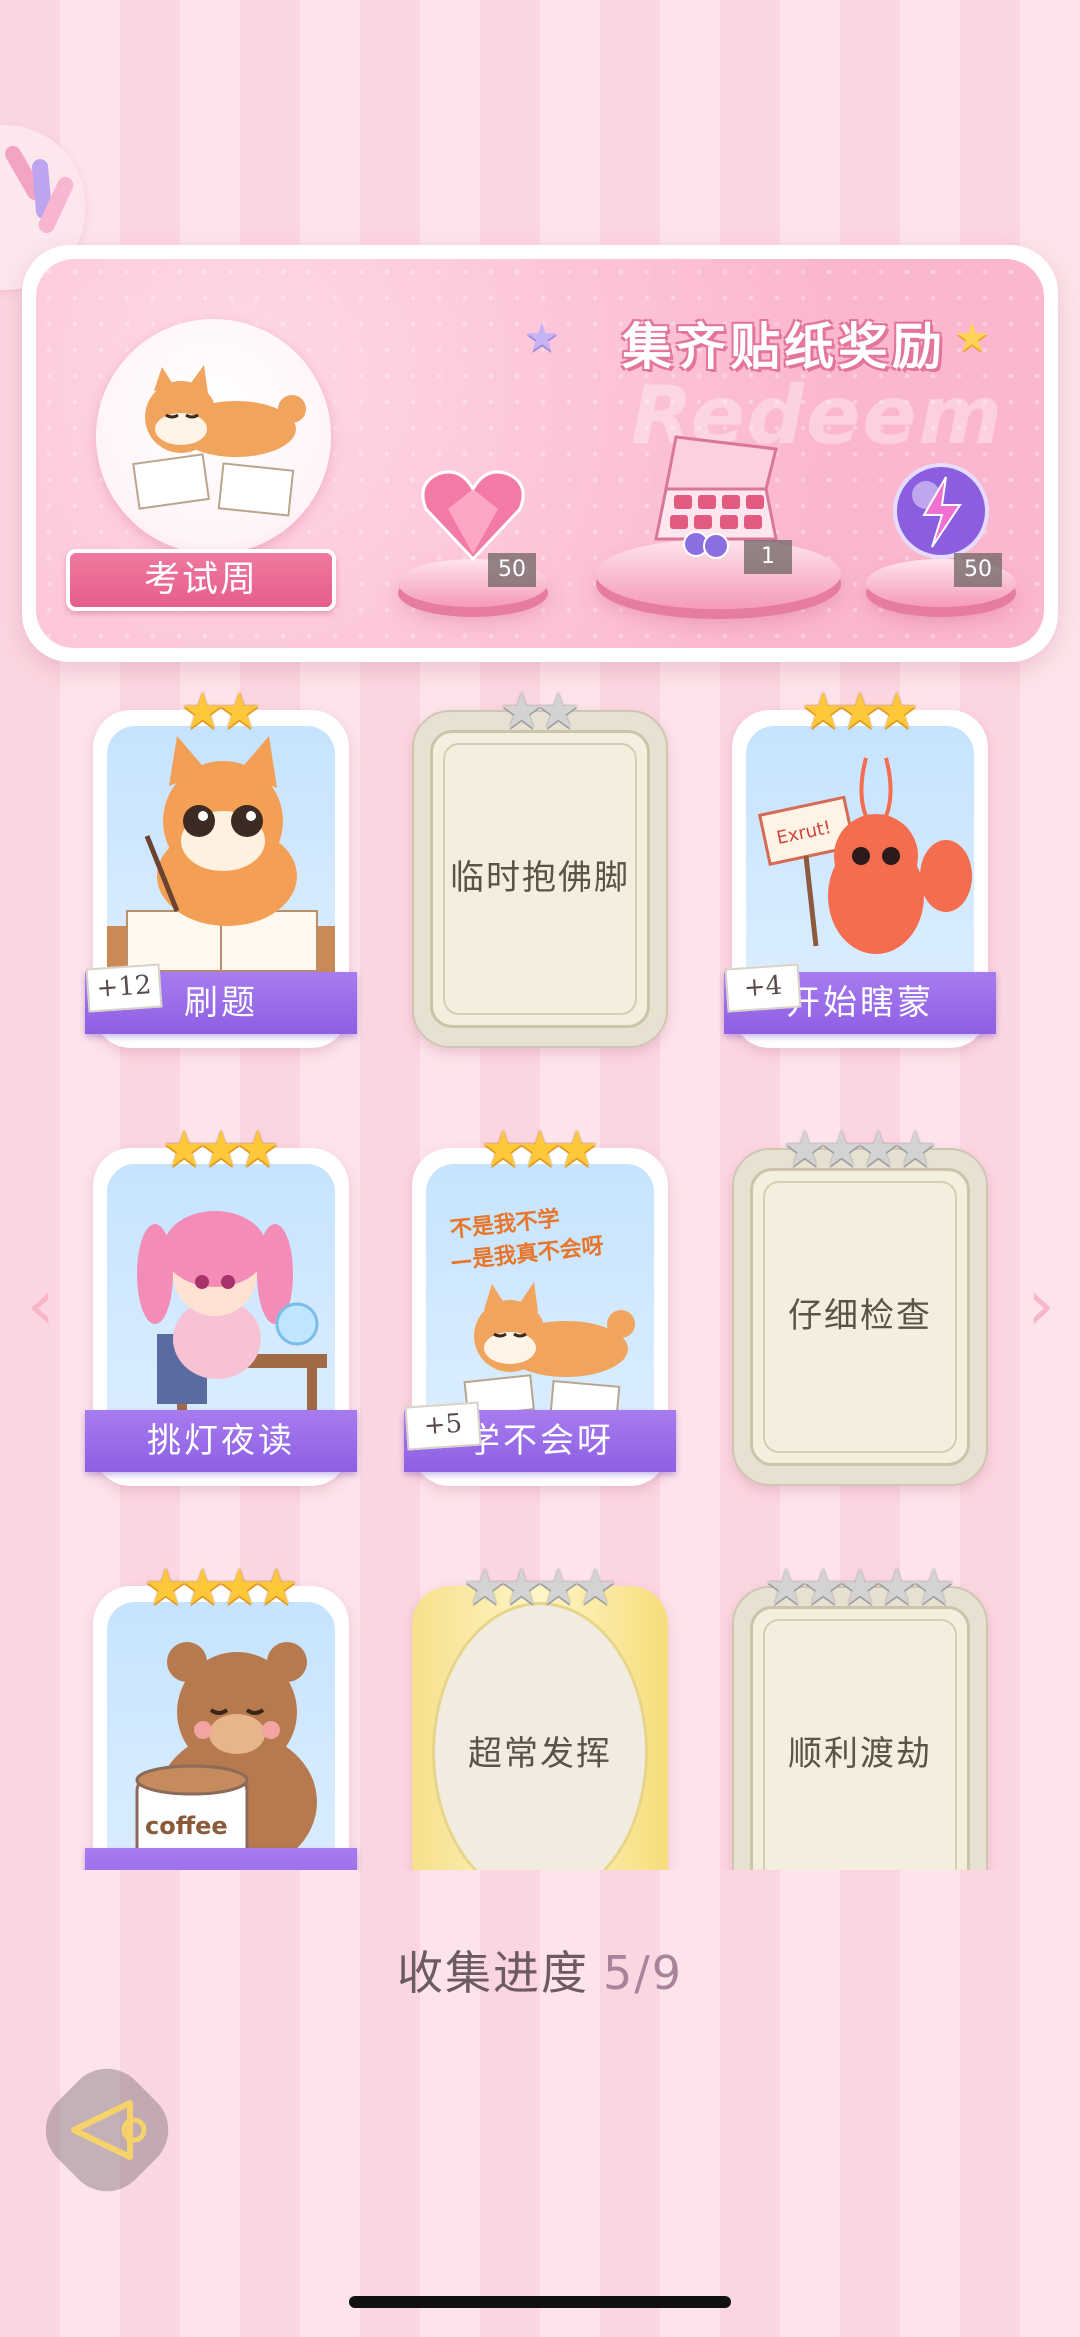 This screenshot has width=1080, height=2337. I want to click on sticker-card: ★★★ 挑灯夜读, so click(221, 1304).